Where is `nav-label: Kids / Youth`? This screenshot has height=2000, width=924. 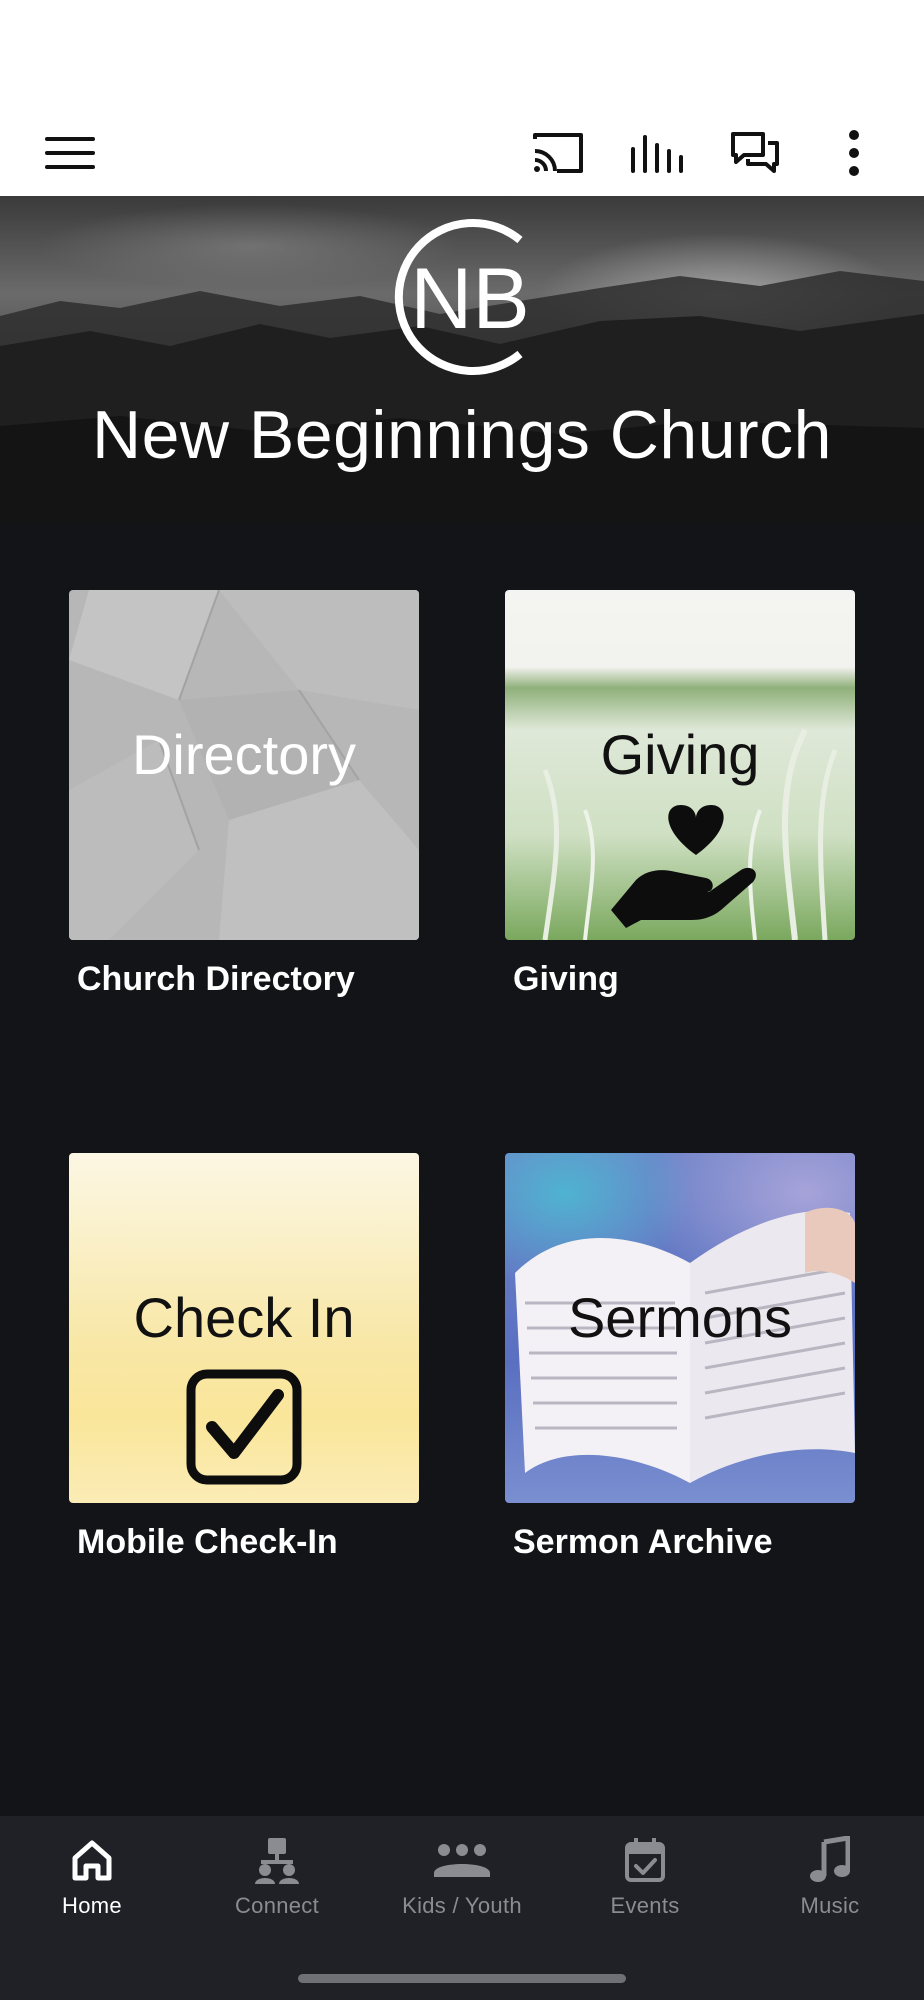 nav-label: Kids / Youth is located at coordinates (462, 1905).